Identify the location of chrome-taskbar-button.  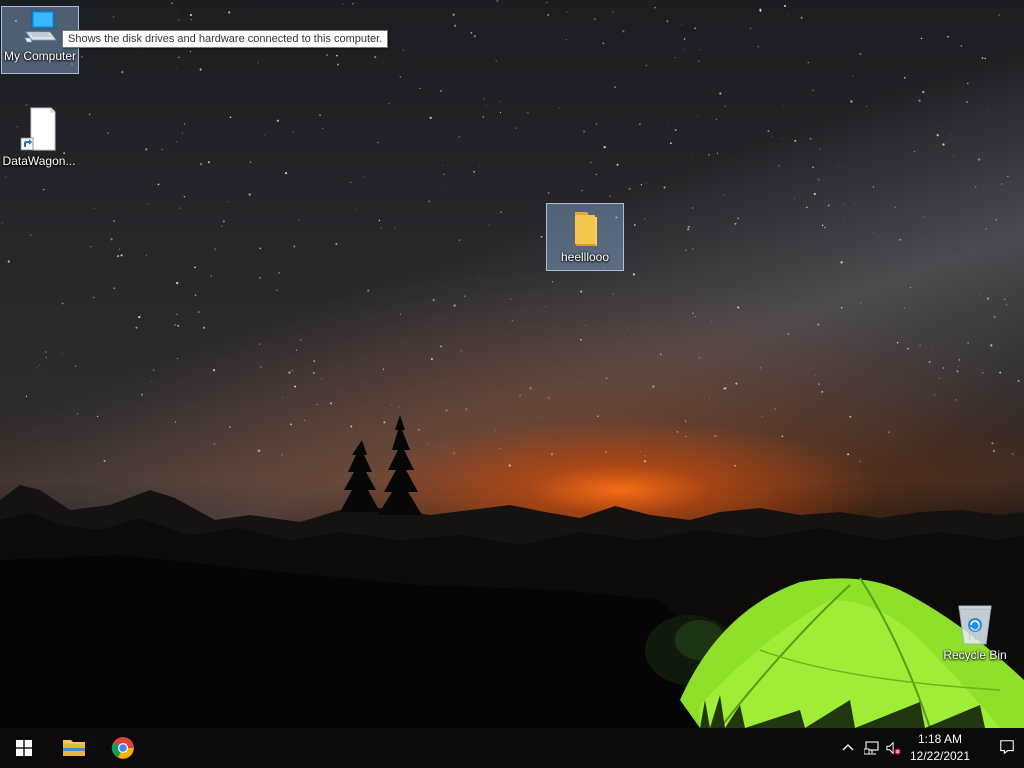
(123, 748).